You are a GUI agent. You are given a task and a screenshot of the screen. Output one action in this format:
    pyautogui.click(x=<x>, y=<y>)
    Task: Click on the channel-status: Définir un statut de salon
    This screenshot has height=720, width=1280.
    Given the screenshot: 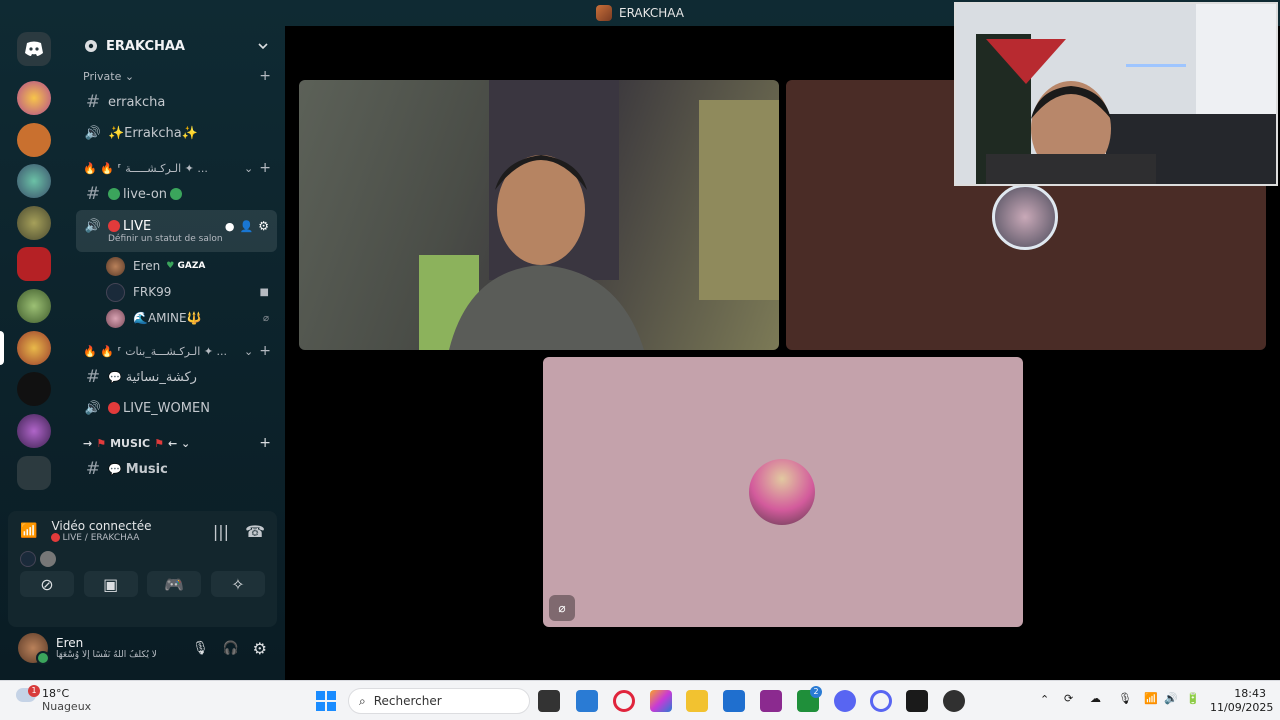 What is the action you would take?
    pyautogui.click(x=188, y=239)
    